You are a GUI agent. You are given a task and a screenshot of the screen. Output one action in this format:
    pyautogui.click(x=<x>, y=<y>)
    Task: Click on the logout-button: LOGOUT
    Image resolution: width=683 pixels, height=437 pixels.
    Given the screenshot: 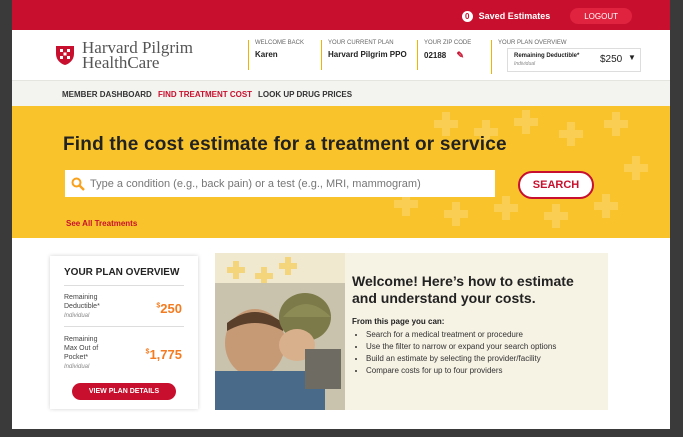 What is the action you would take?
    pyautogui.click(x=601, y=16)
    